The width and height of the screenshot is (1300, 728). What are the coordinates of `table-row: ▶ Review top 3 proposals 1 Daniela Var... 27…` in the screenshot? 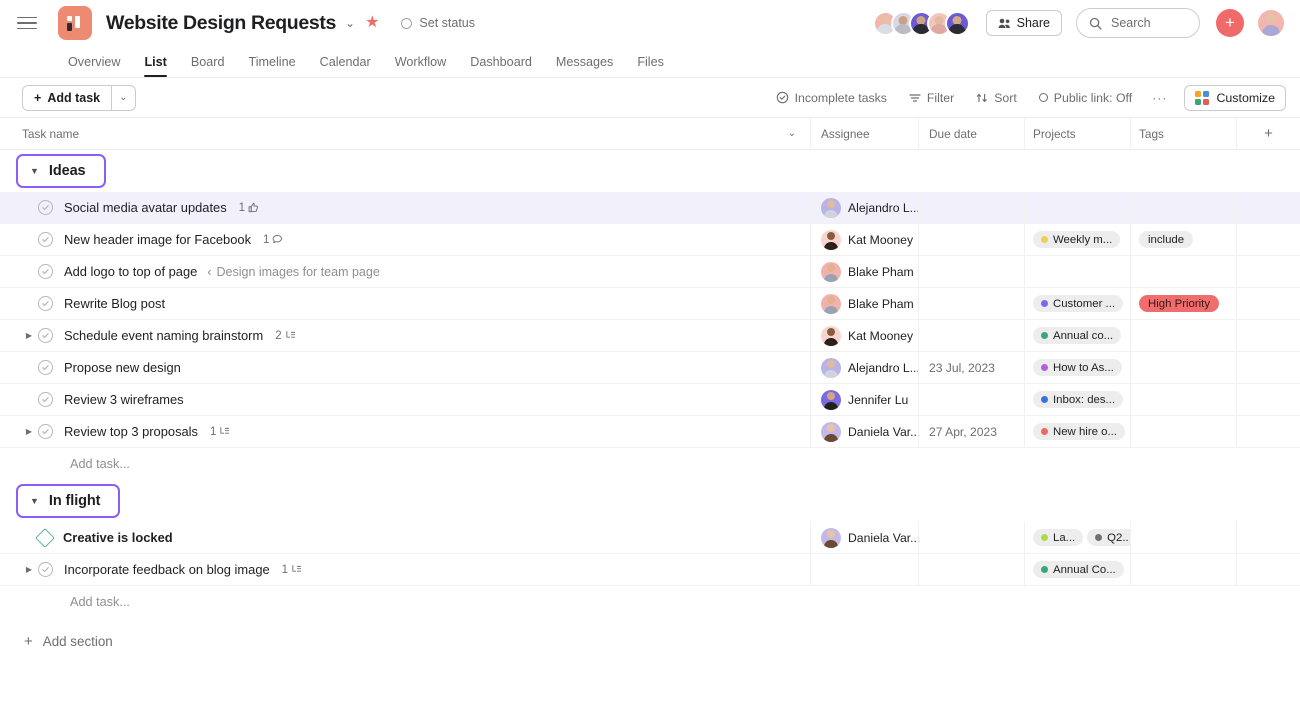 It's located at (650, 432).